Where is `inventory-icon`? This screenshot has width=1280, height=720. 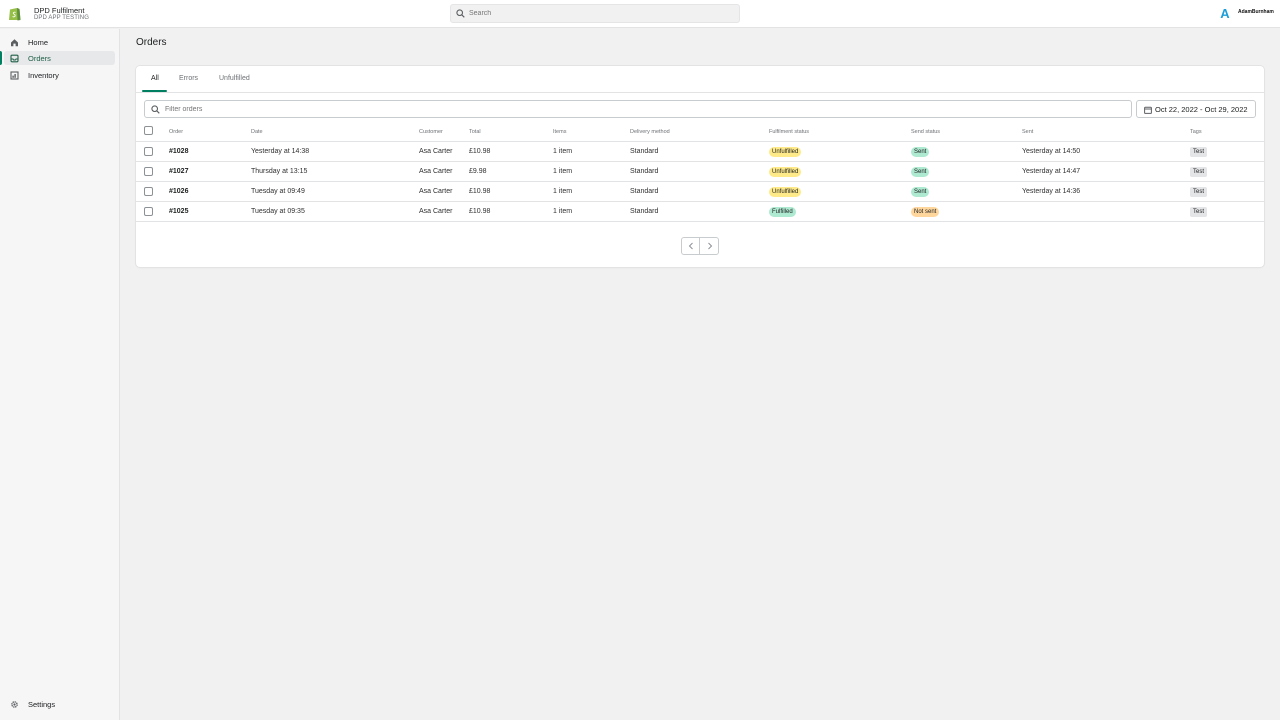
inventory-icon is located at coordinates (14, 75).